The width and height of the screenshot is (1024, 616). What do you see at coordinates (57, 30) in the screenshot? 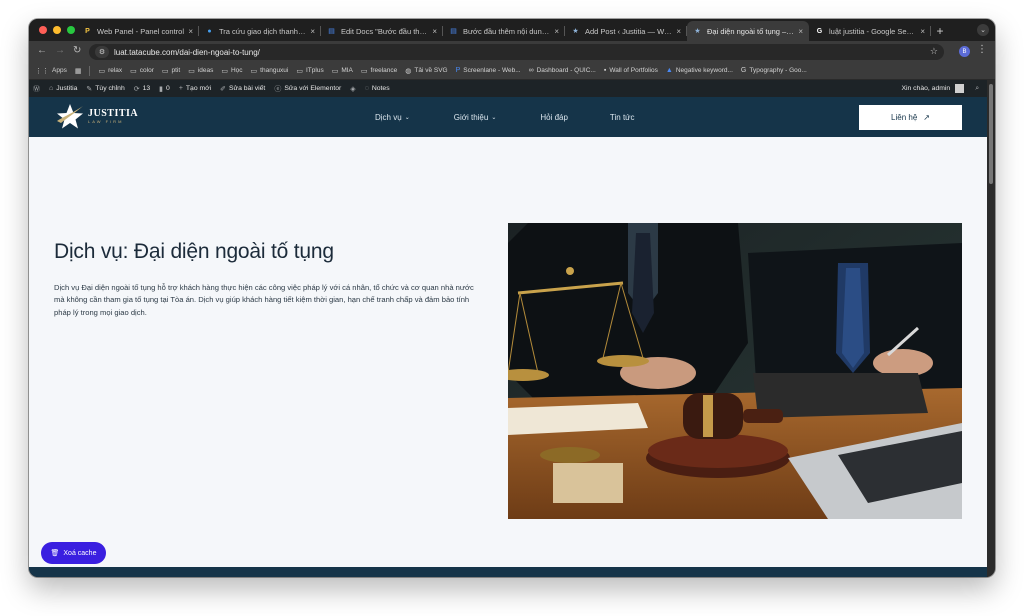
I see `minimize-window-button` at bounding box center [57, 30].